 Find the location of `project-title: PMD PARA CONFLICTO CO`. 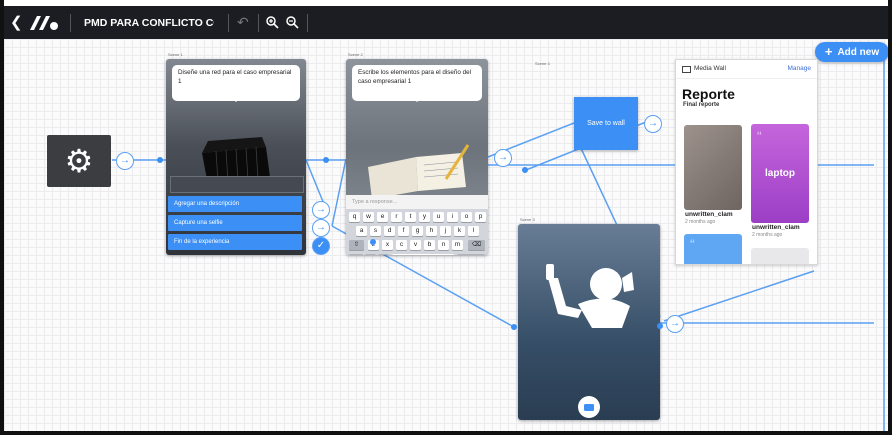

project-title: PMD PARA CONFLICTO CO is located at coordinates (149, 23).